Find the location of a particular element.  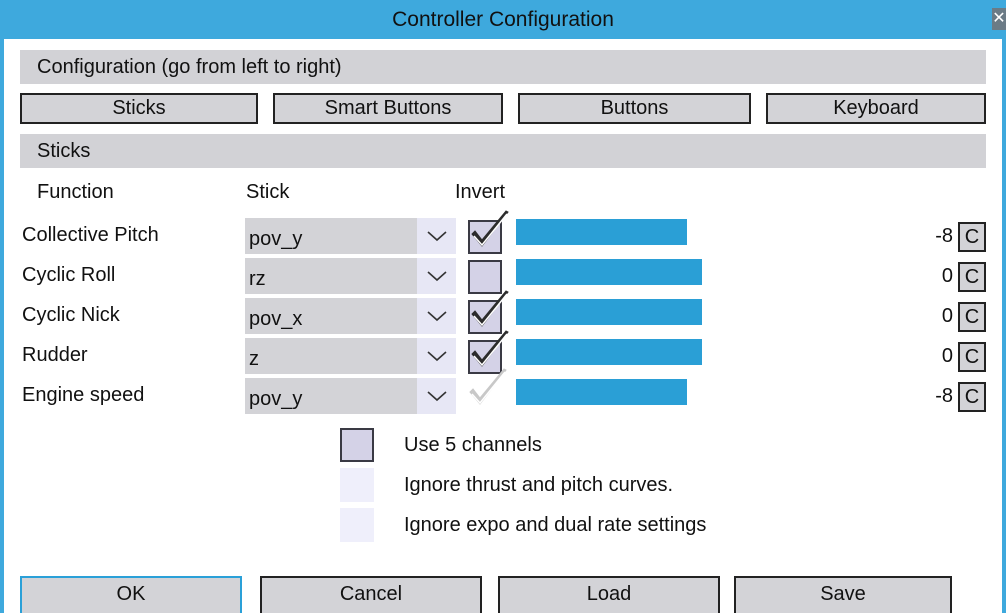

function-label: Collective Pitch is located at coordinates (90, 235).